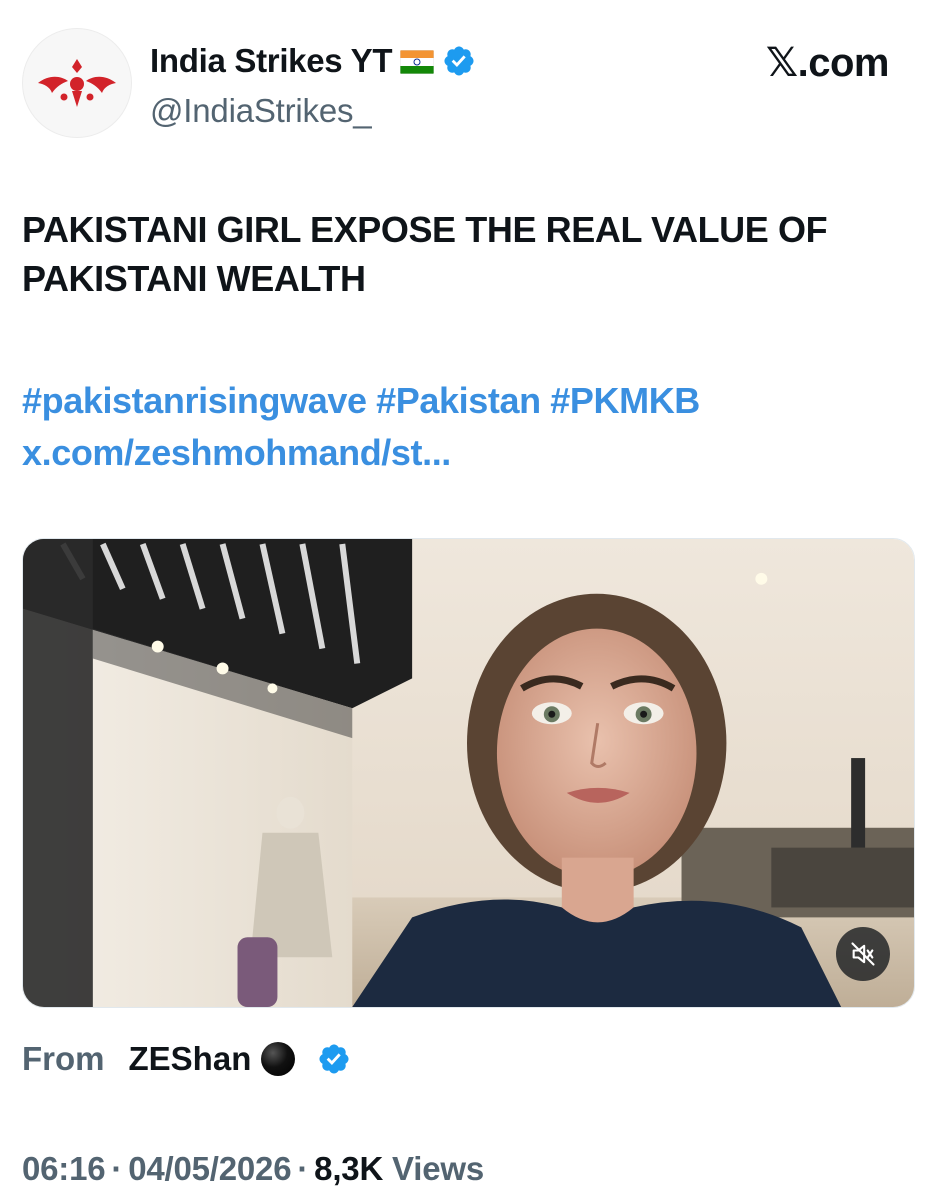 This screenshot has height=1200, width=937. Describe the element at coordinates (828, 63) in the screenshot. I see `site-label: 𝕏.com` at that location.